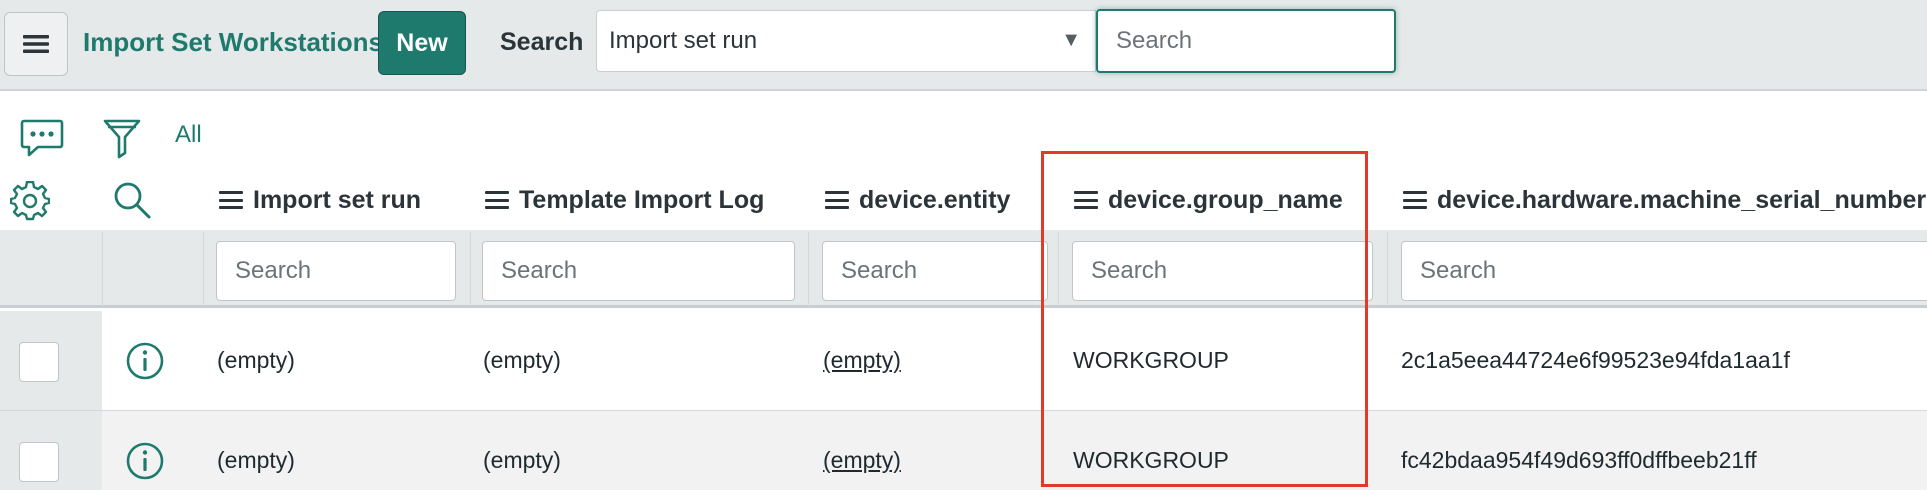 This screenshot has width=1927, height=490. Describe the element at coordinates (233, 42) in the screenshot. I see `list-title: Import Set Workstations` at that location.